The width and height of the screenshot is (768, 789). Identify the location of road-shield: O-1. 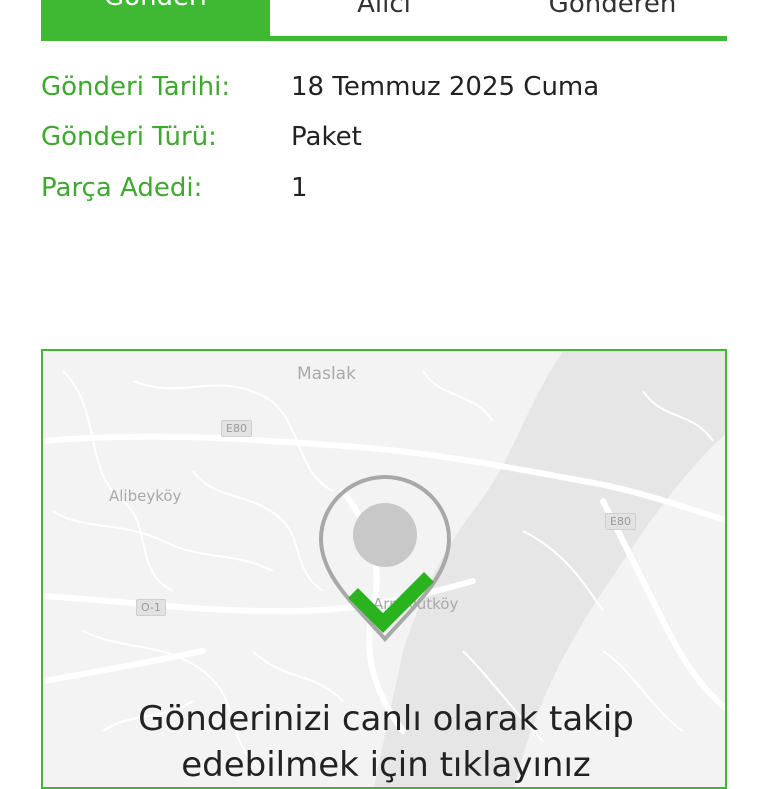
(151, 607).